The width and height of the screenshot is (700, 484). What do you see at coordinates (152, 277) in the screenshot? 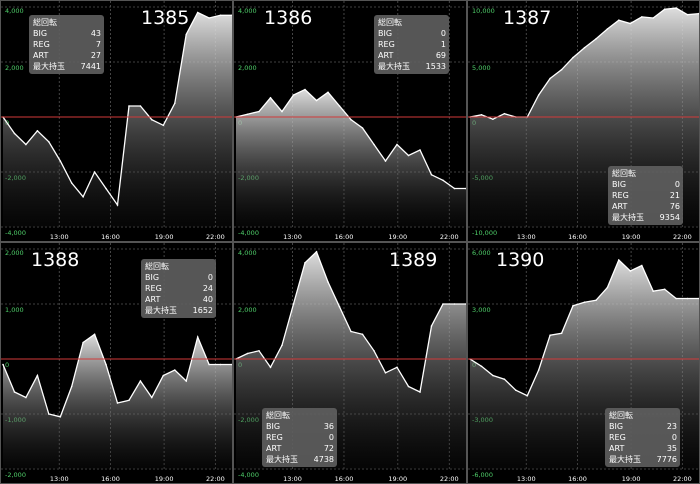
I see `stats-label-big: BIG` at bounding box center [152, 277].